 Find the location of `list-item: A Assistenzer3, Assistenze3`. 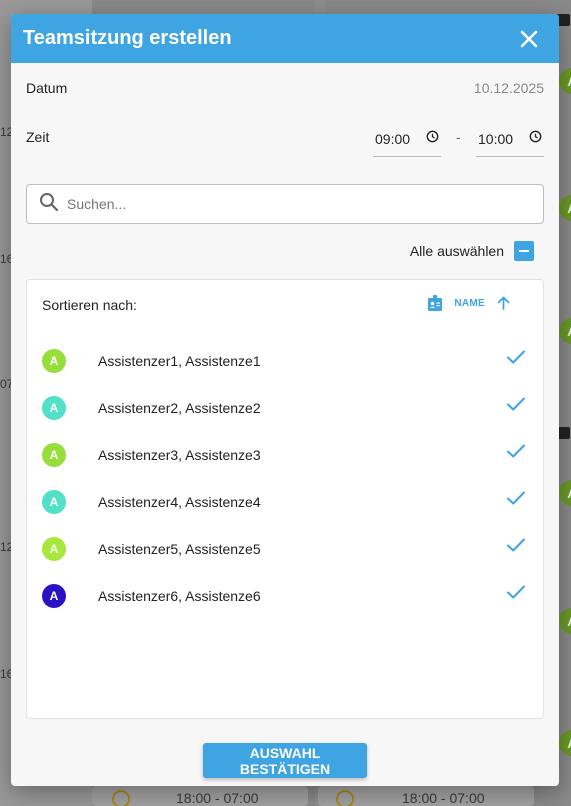

list-item: A Assistenzer3, Assistenze3 is located at coordinates (285, 454).